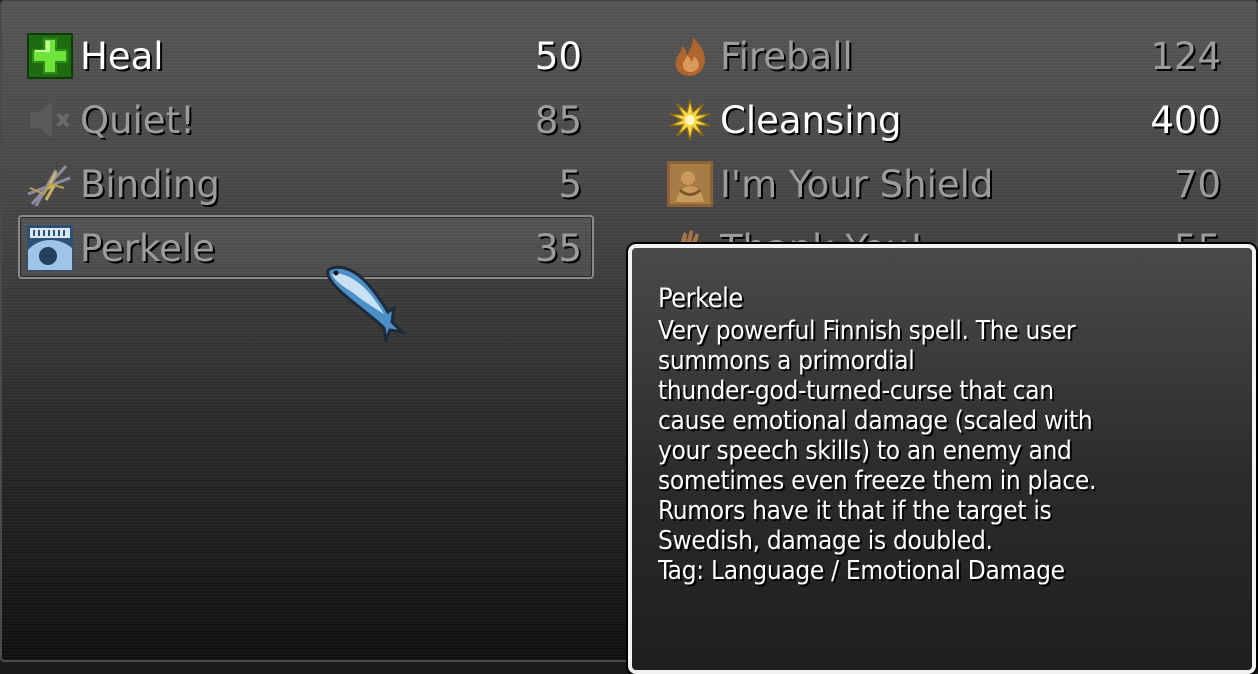 The width and height of the screenshot is (1258, 674). Describe the element at coordinates (304, 184) in the screenshot. I see `skill-binding: Binding 5` at that location.